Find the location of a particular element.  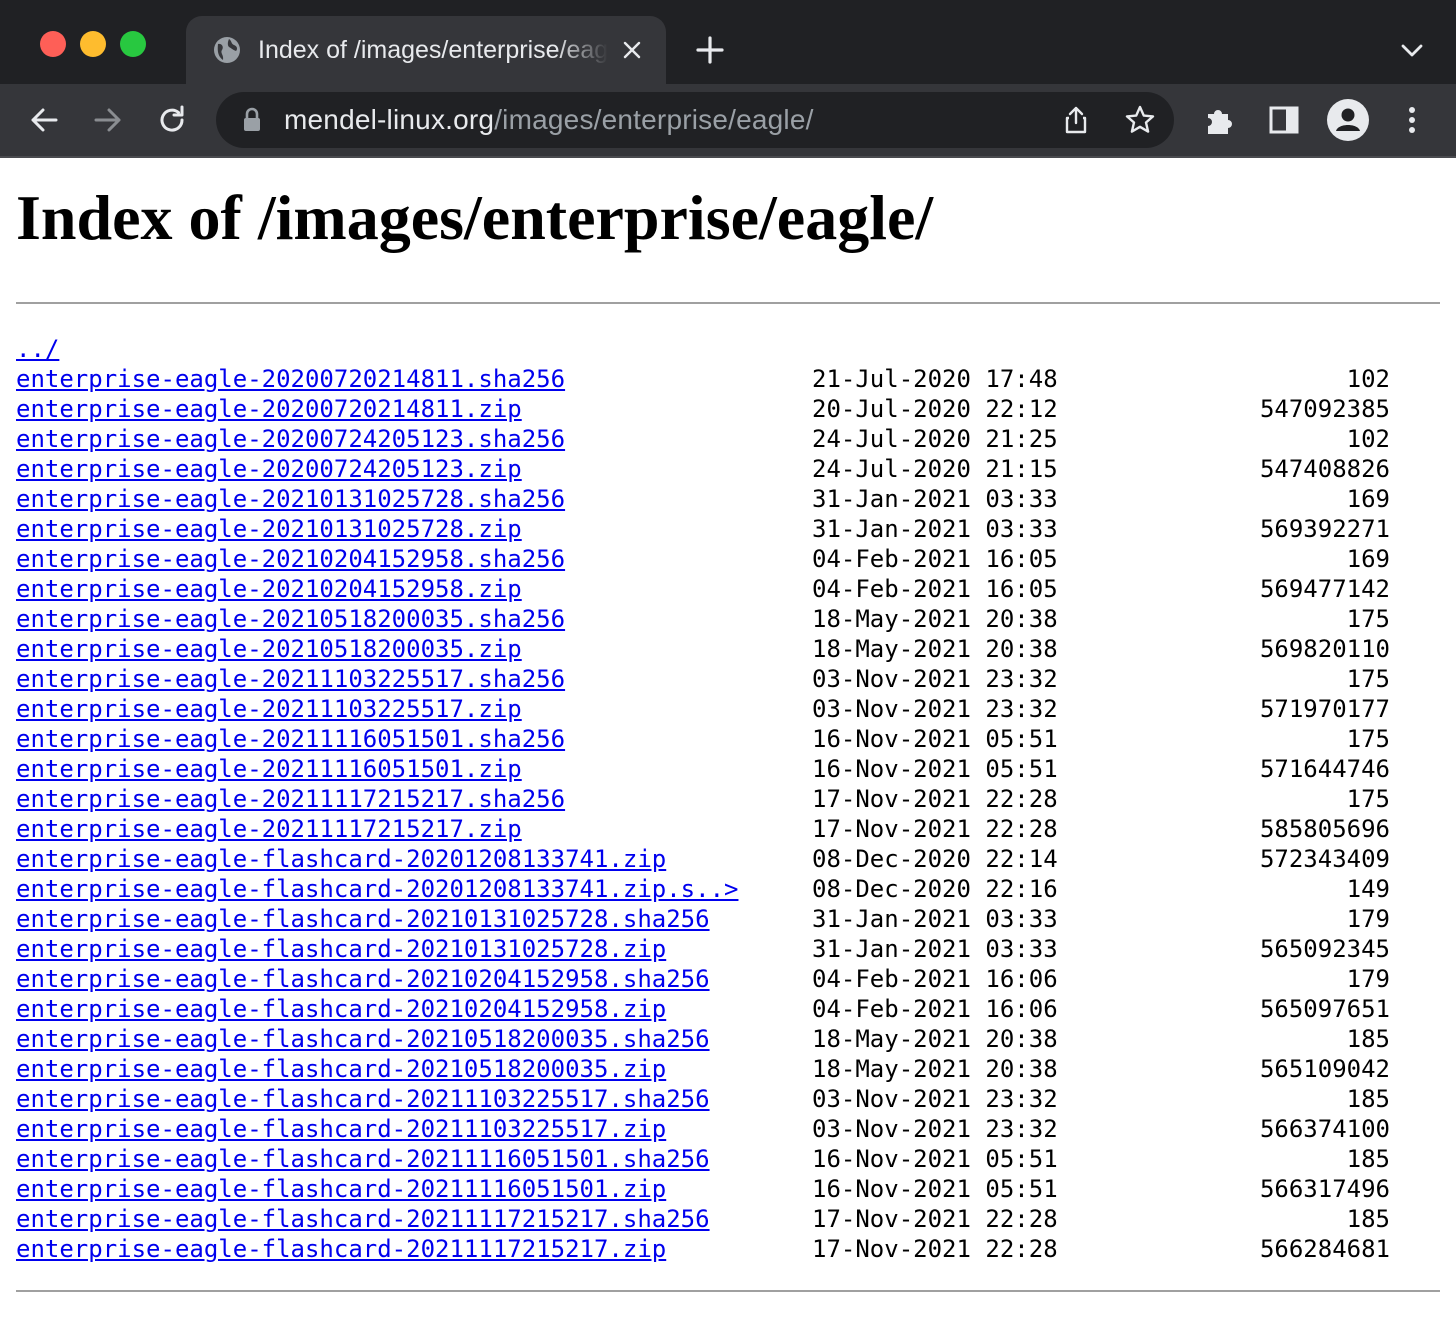

reload-icon is located at coordinates (172, 120).